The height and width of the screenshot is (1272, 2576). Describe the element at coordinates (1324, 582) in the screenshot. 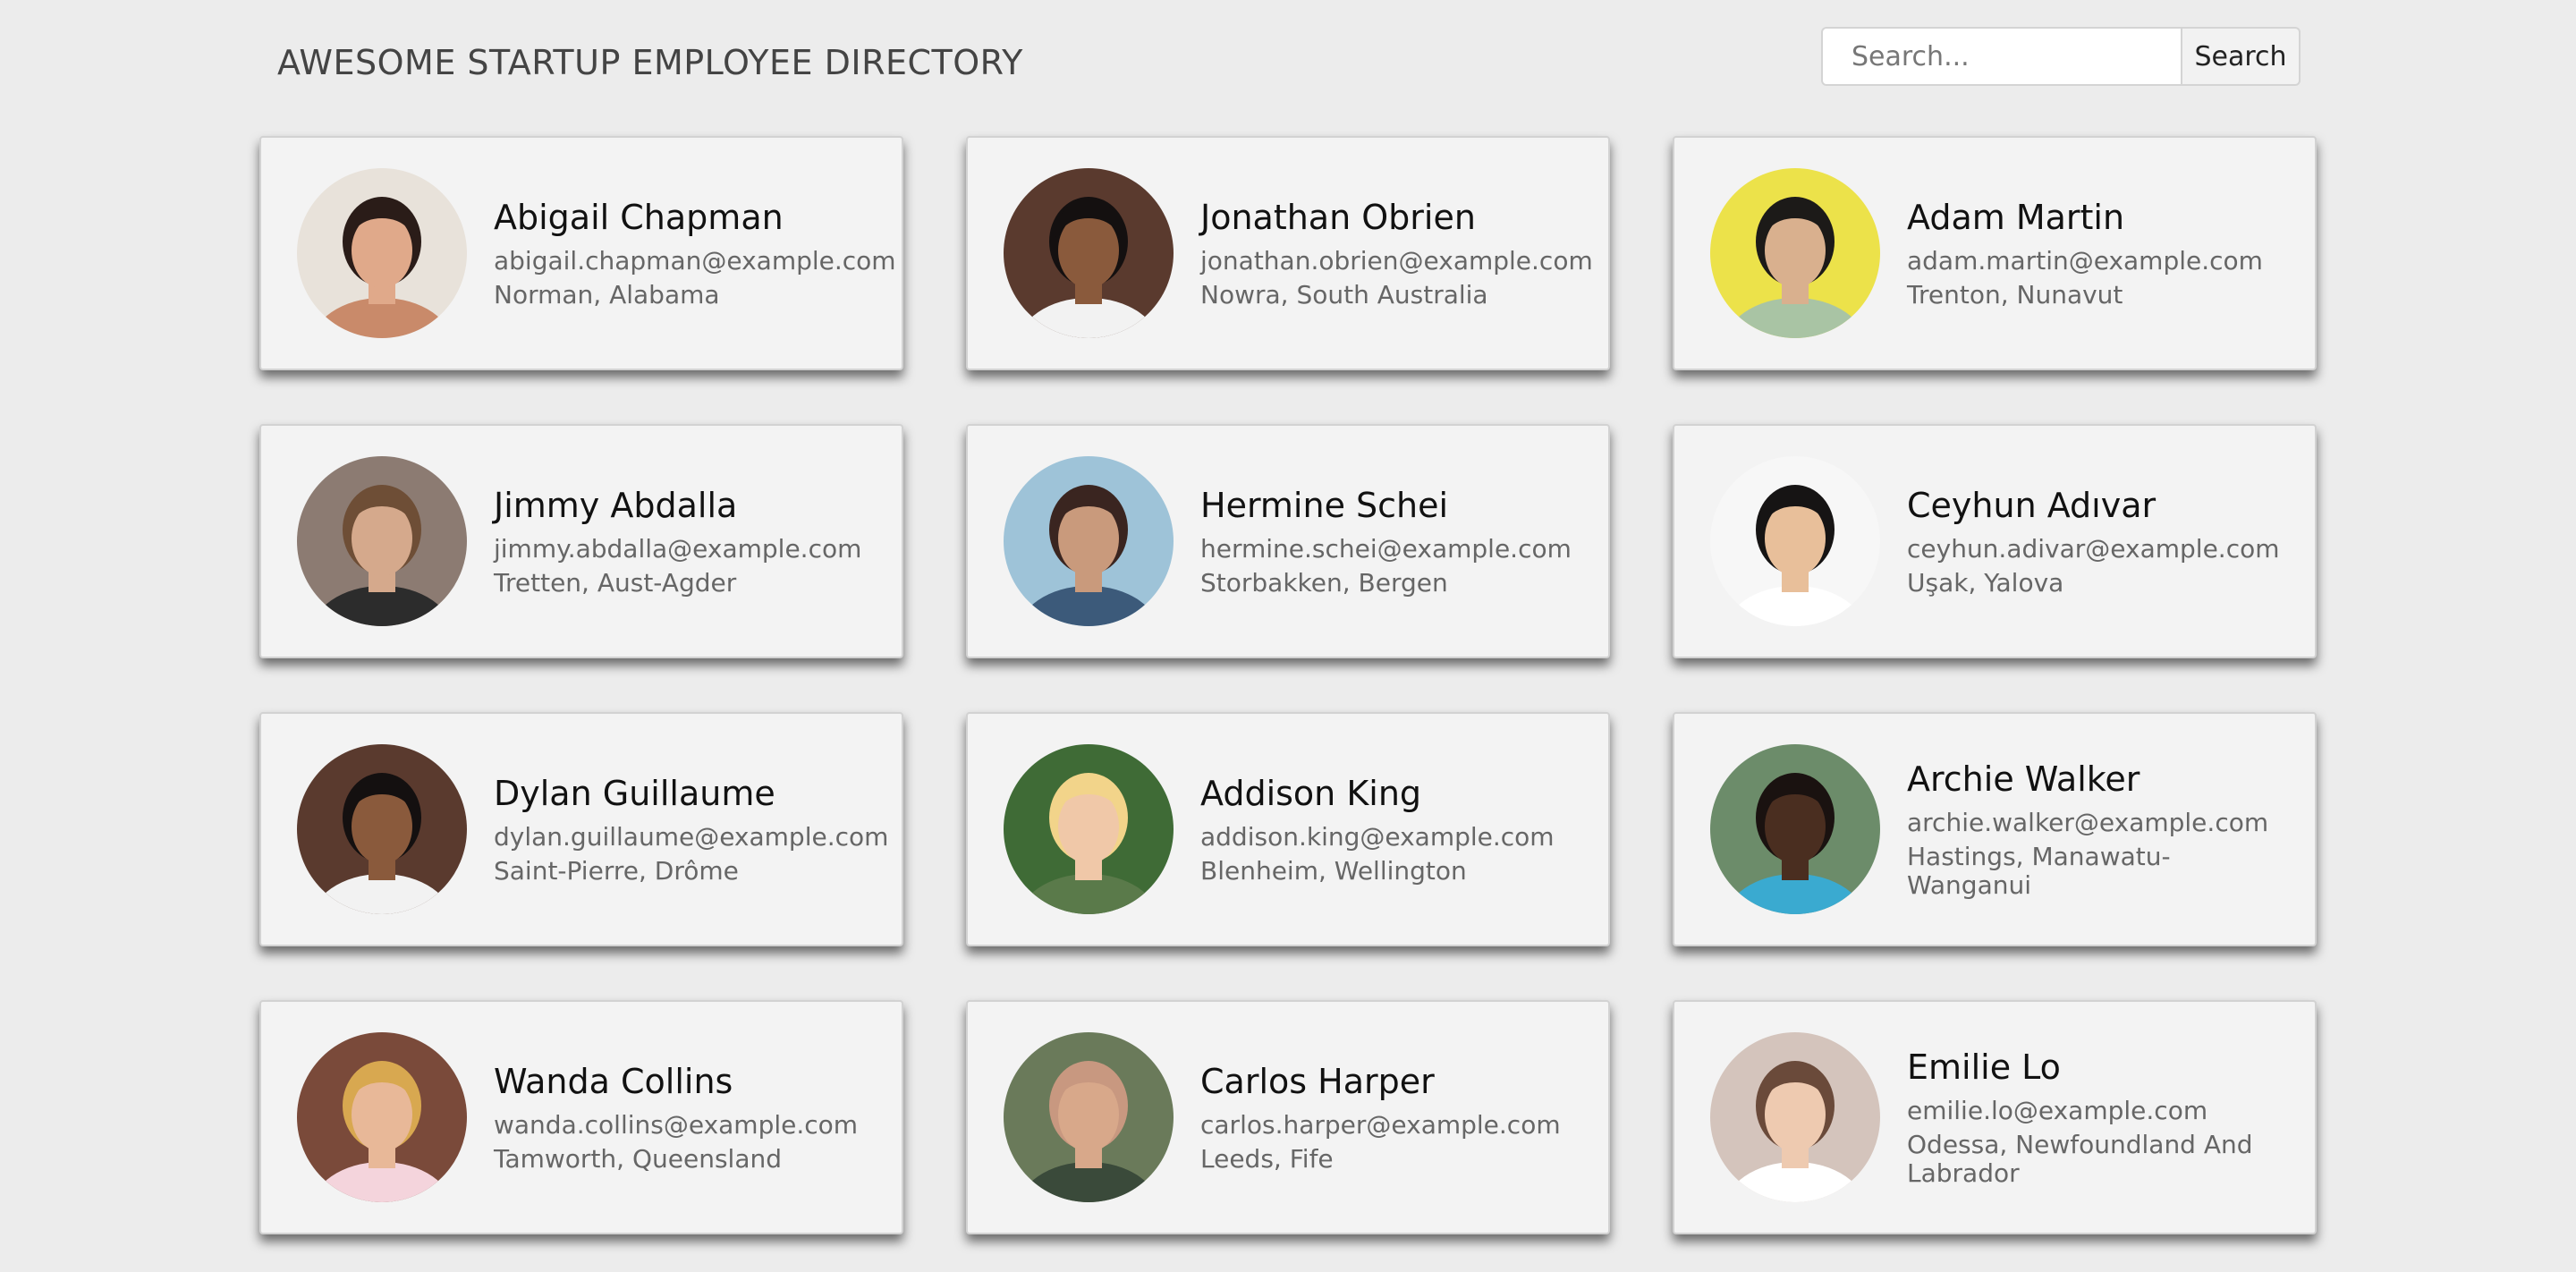

I see `employee-location: Storbakken, Bergen` at that location.